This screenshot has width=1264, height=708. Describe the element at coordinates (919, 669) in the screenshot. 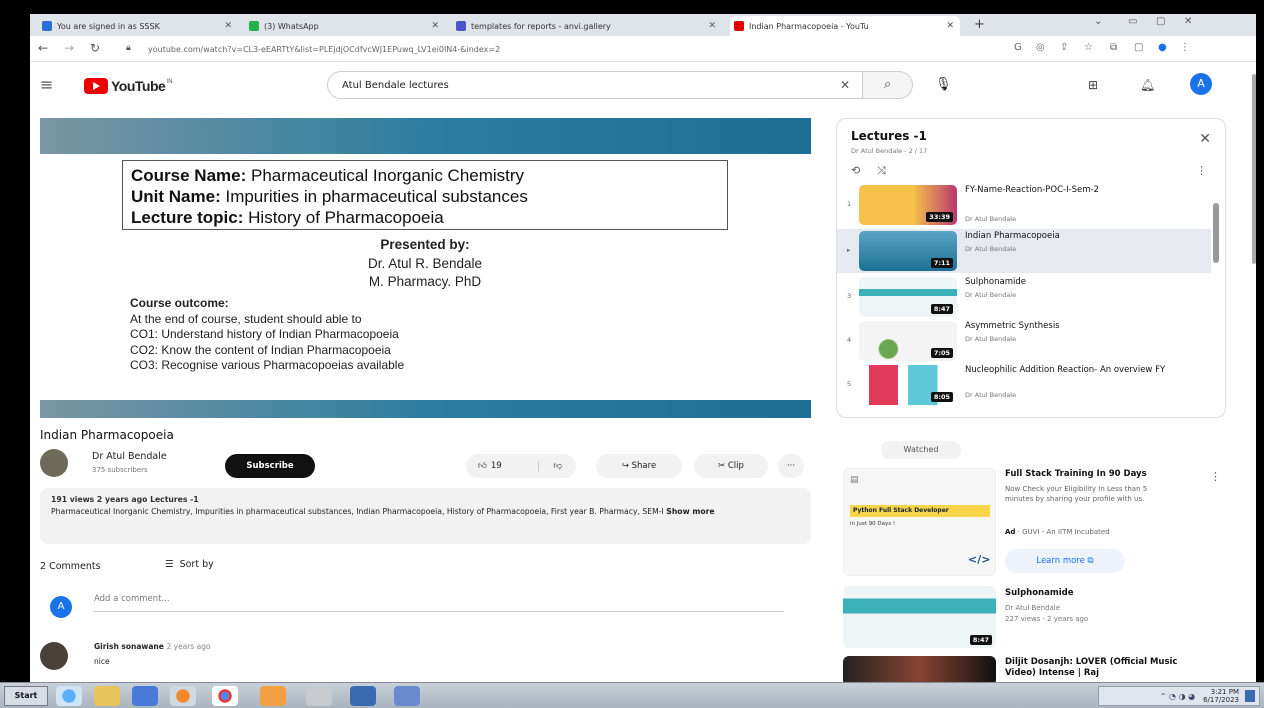

I see `rec-thumbnail` at that location.